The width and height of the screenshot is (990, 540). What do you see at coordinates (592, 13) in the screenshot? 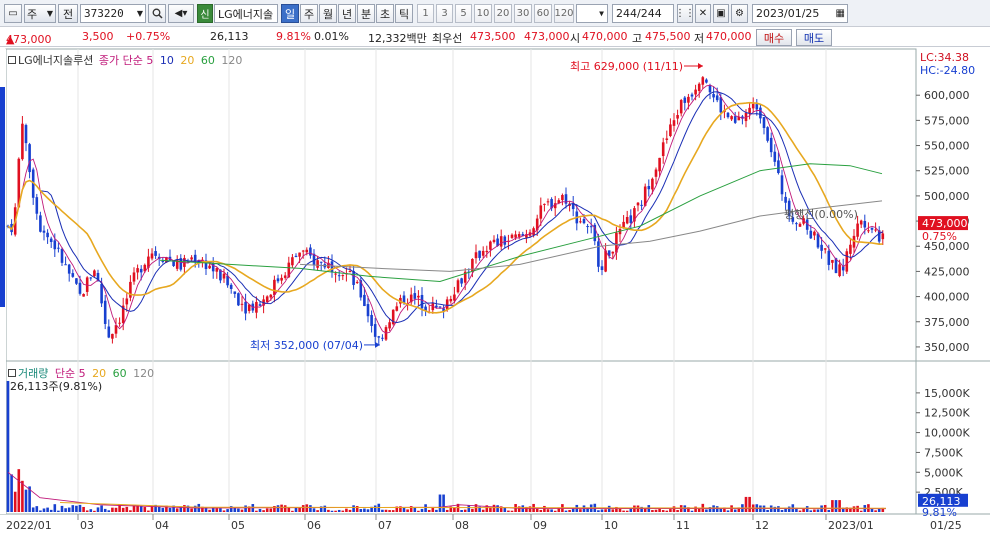
I see `custom-count-select: ▼` at bounding box center [592, 13].